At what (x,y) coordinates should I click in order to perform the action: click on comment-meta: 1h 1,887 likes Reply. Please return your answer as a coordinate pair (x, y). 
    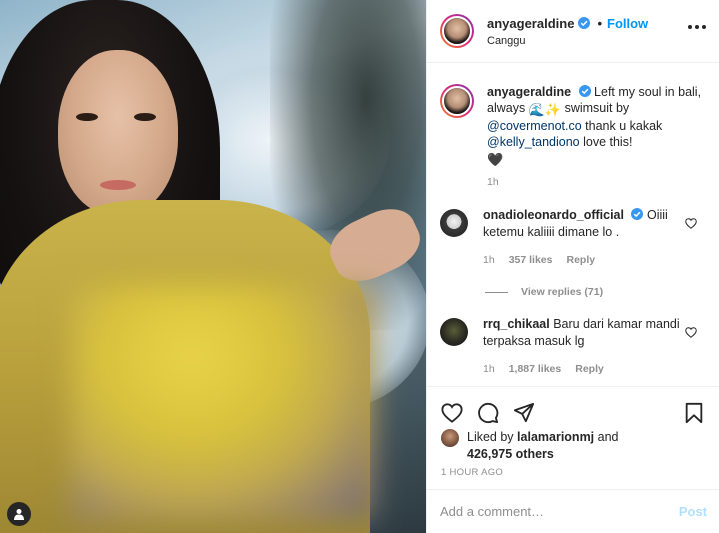
    Looking at the image, I should click on (585, 369).